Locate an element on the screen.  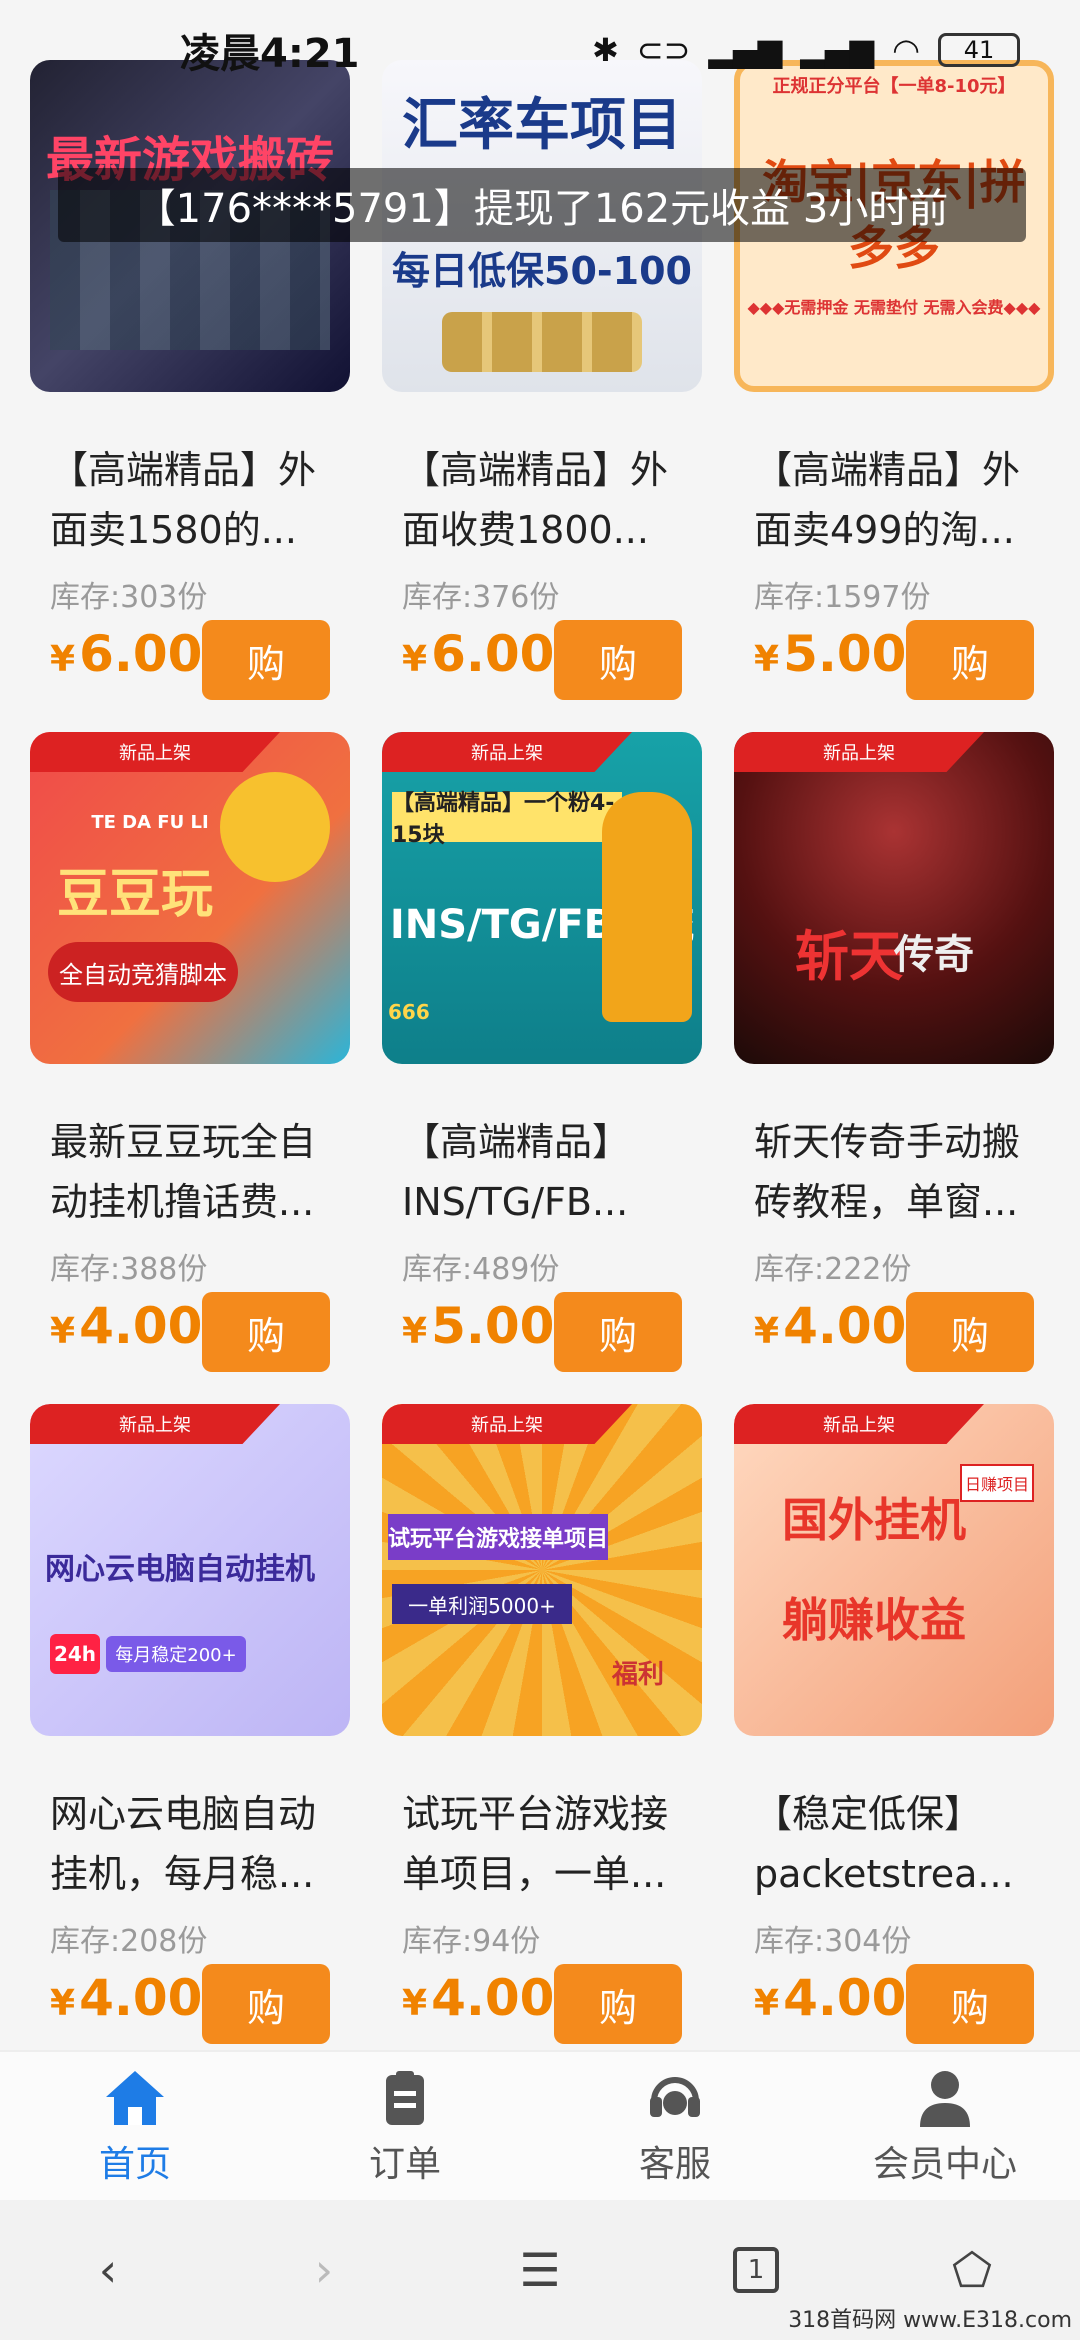
product-stock: 库存:489份 is located at coordinates (481, 1269).